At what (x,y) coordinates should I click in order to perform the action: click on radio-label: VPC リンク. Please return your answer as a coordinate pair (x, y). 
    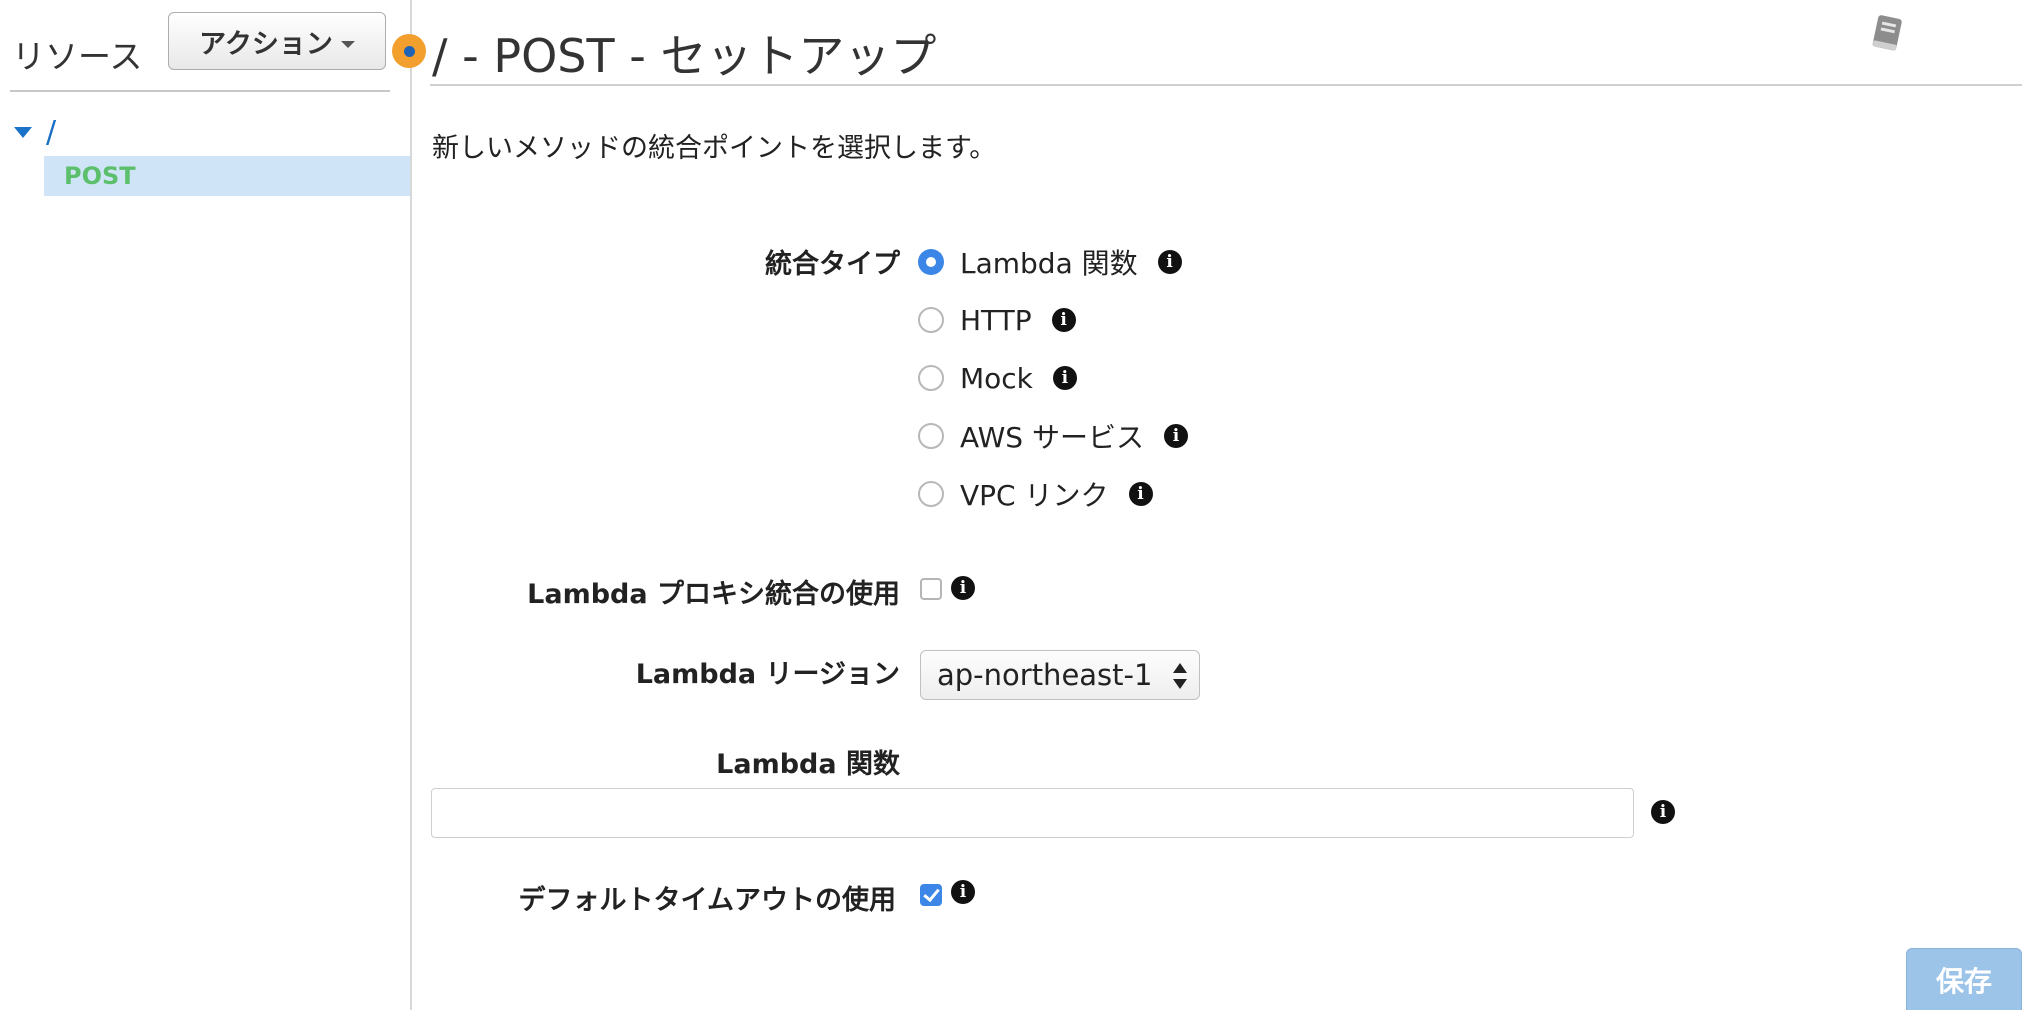
    Looking at the image, I should click on (1034, 495).